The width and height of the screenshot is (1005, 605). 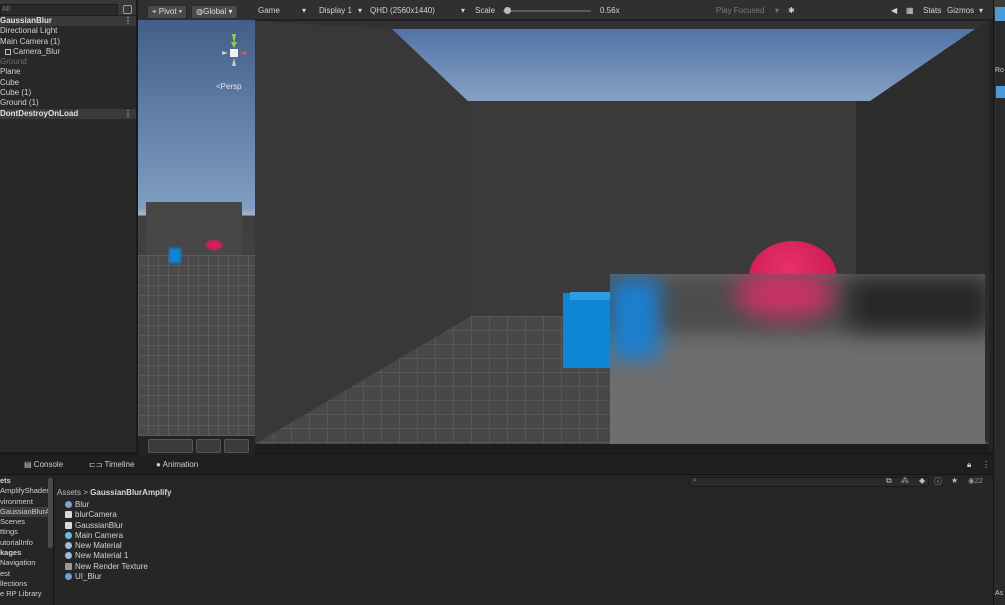 I want to click on filter-by-label-icon: ⁂, so click(x=905, y=480).